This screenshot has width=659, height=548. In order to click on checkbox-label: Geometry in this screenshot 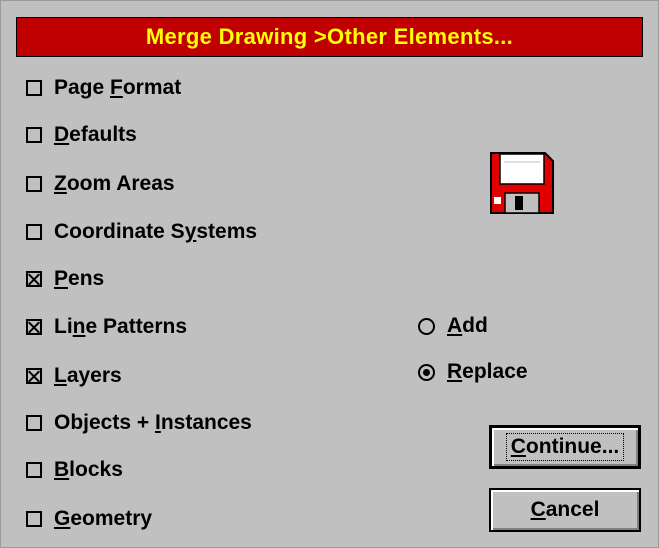, I will do `click(103, 518)`.